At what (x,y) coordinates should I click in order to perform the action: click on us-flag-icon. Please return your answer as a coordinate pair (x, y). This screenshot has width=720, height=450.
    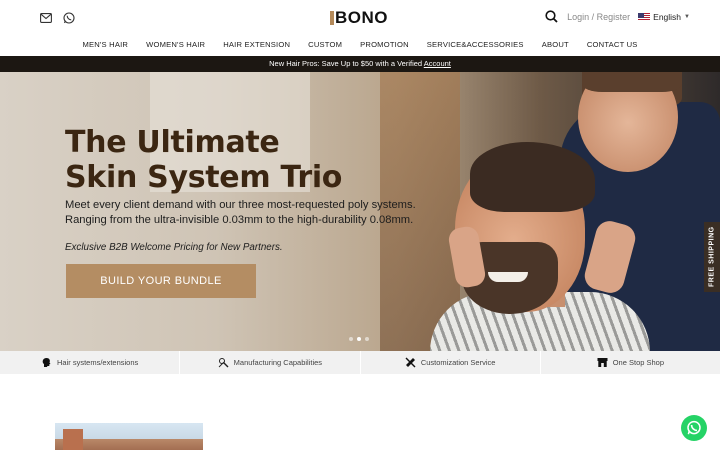
    Looking at the image, I should click on (644, 17).